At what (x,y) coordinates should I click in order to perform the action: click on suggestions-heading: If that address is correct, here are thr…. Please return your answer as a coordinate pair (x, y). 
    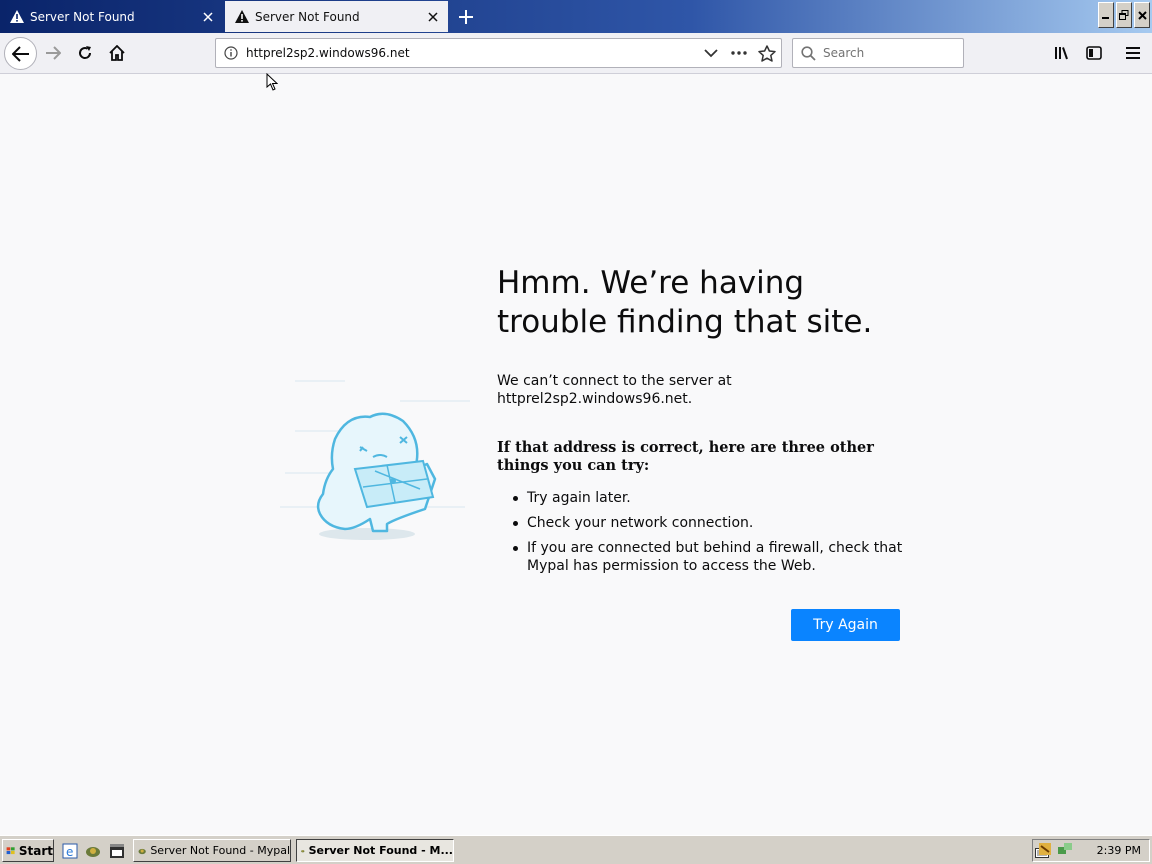
    Looking at the image, I should click on (685, 456).